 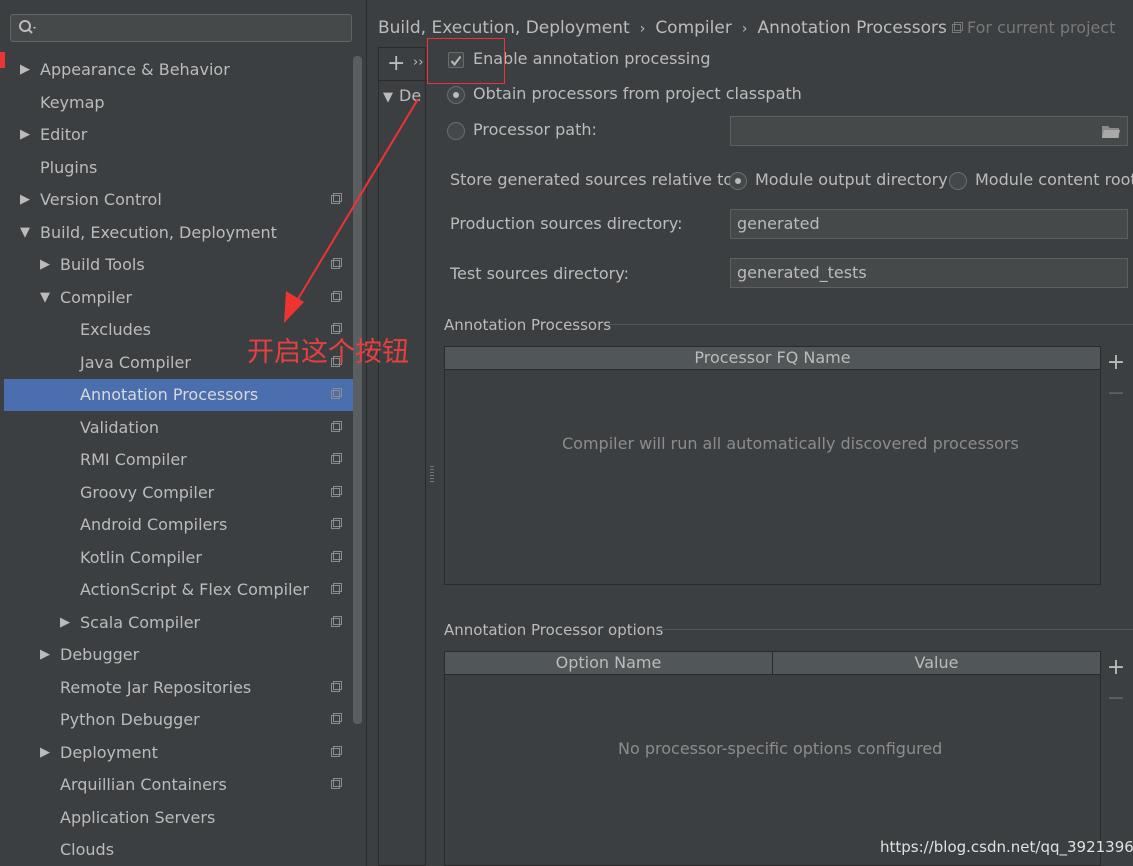 What do you see at coordinates (609, 663) in the screenshot?
I see `option-name-column-header: Option Name` at bounding box center [609, 663].